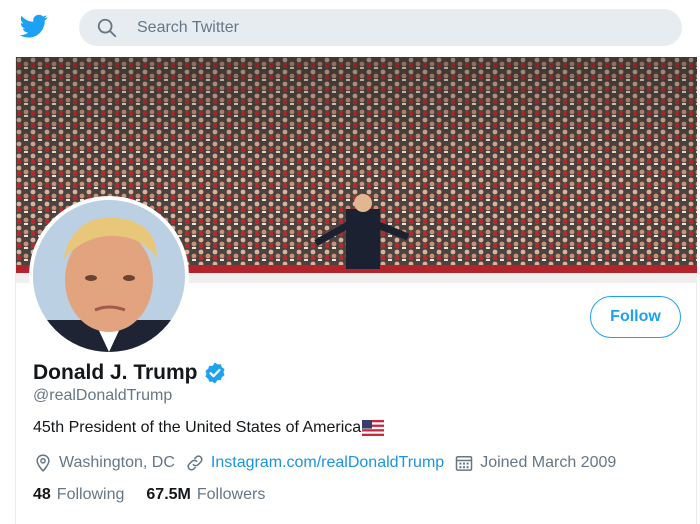 The width and height of the screenshot is (700, 524). Describe the element at coordinates (168, 494) in the screenshot. I see `followers-count: 67.5M` at that location.